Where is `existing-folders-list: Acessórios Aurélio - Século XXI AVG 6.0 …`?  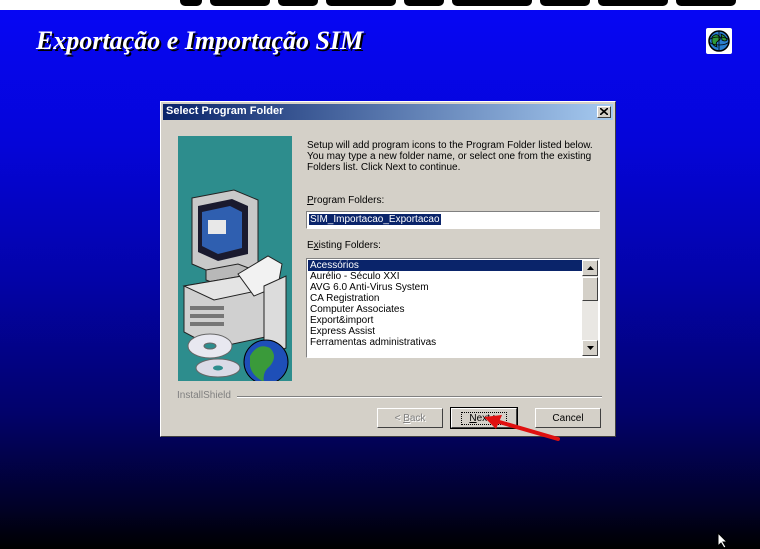
existing-folders-list: Acessórios Aurélio - Século XXI AVG 6.0 … is located at coordinates (453, 308).